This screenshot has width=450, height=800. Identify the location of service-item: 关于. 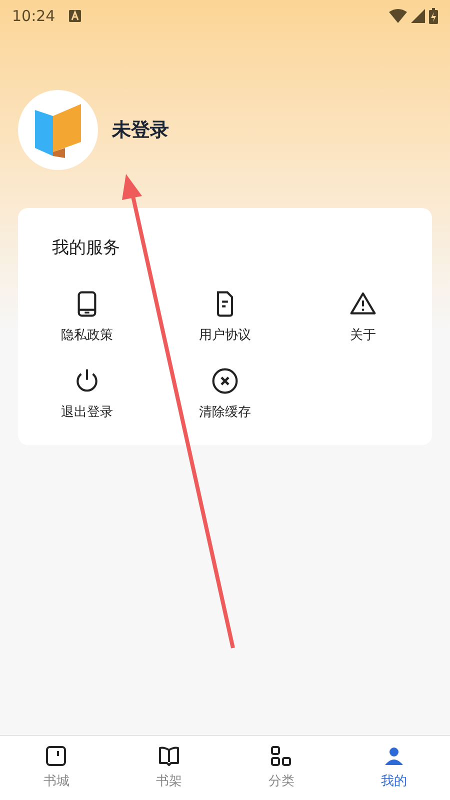
(363, 317).